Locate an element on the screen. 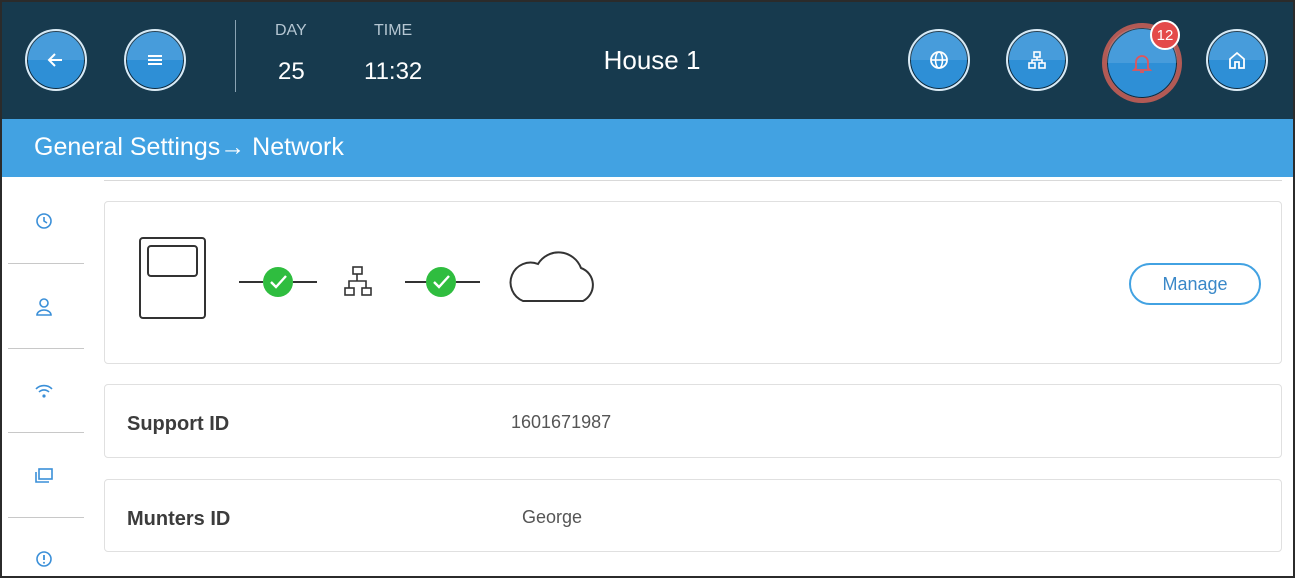 This screenshot has width=1295, height=578. user-icon is located at coordinates (44, 307).